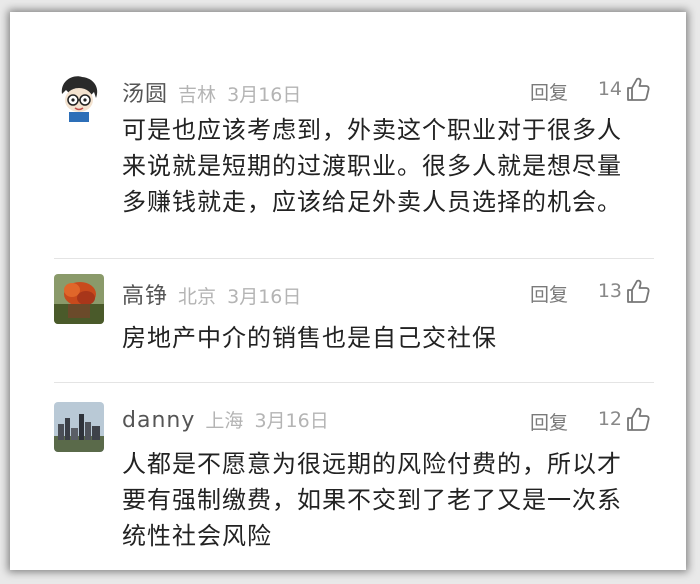 The width and height of the screenshot is (700, 584). Describe the element at coordinates (609, 291) in the screenshot. I see `like-count: 13` at that location.